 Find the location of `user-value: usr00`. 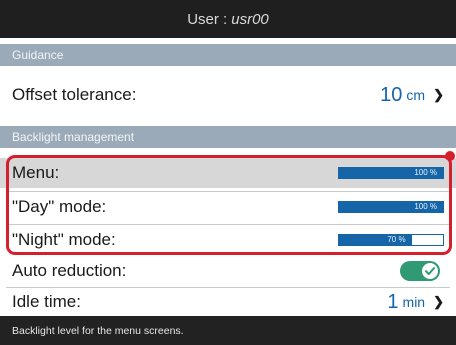

user-value: usr00 is located at coordinates (250, 19).